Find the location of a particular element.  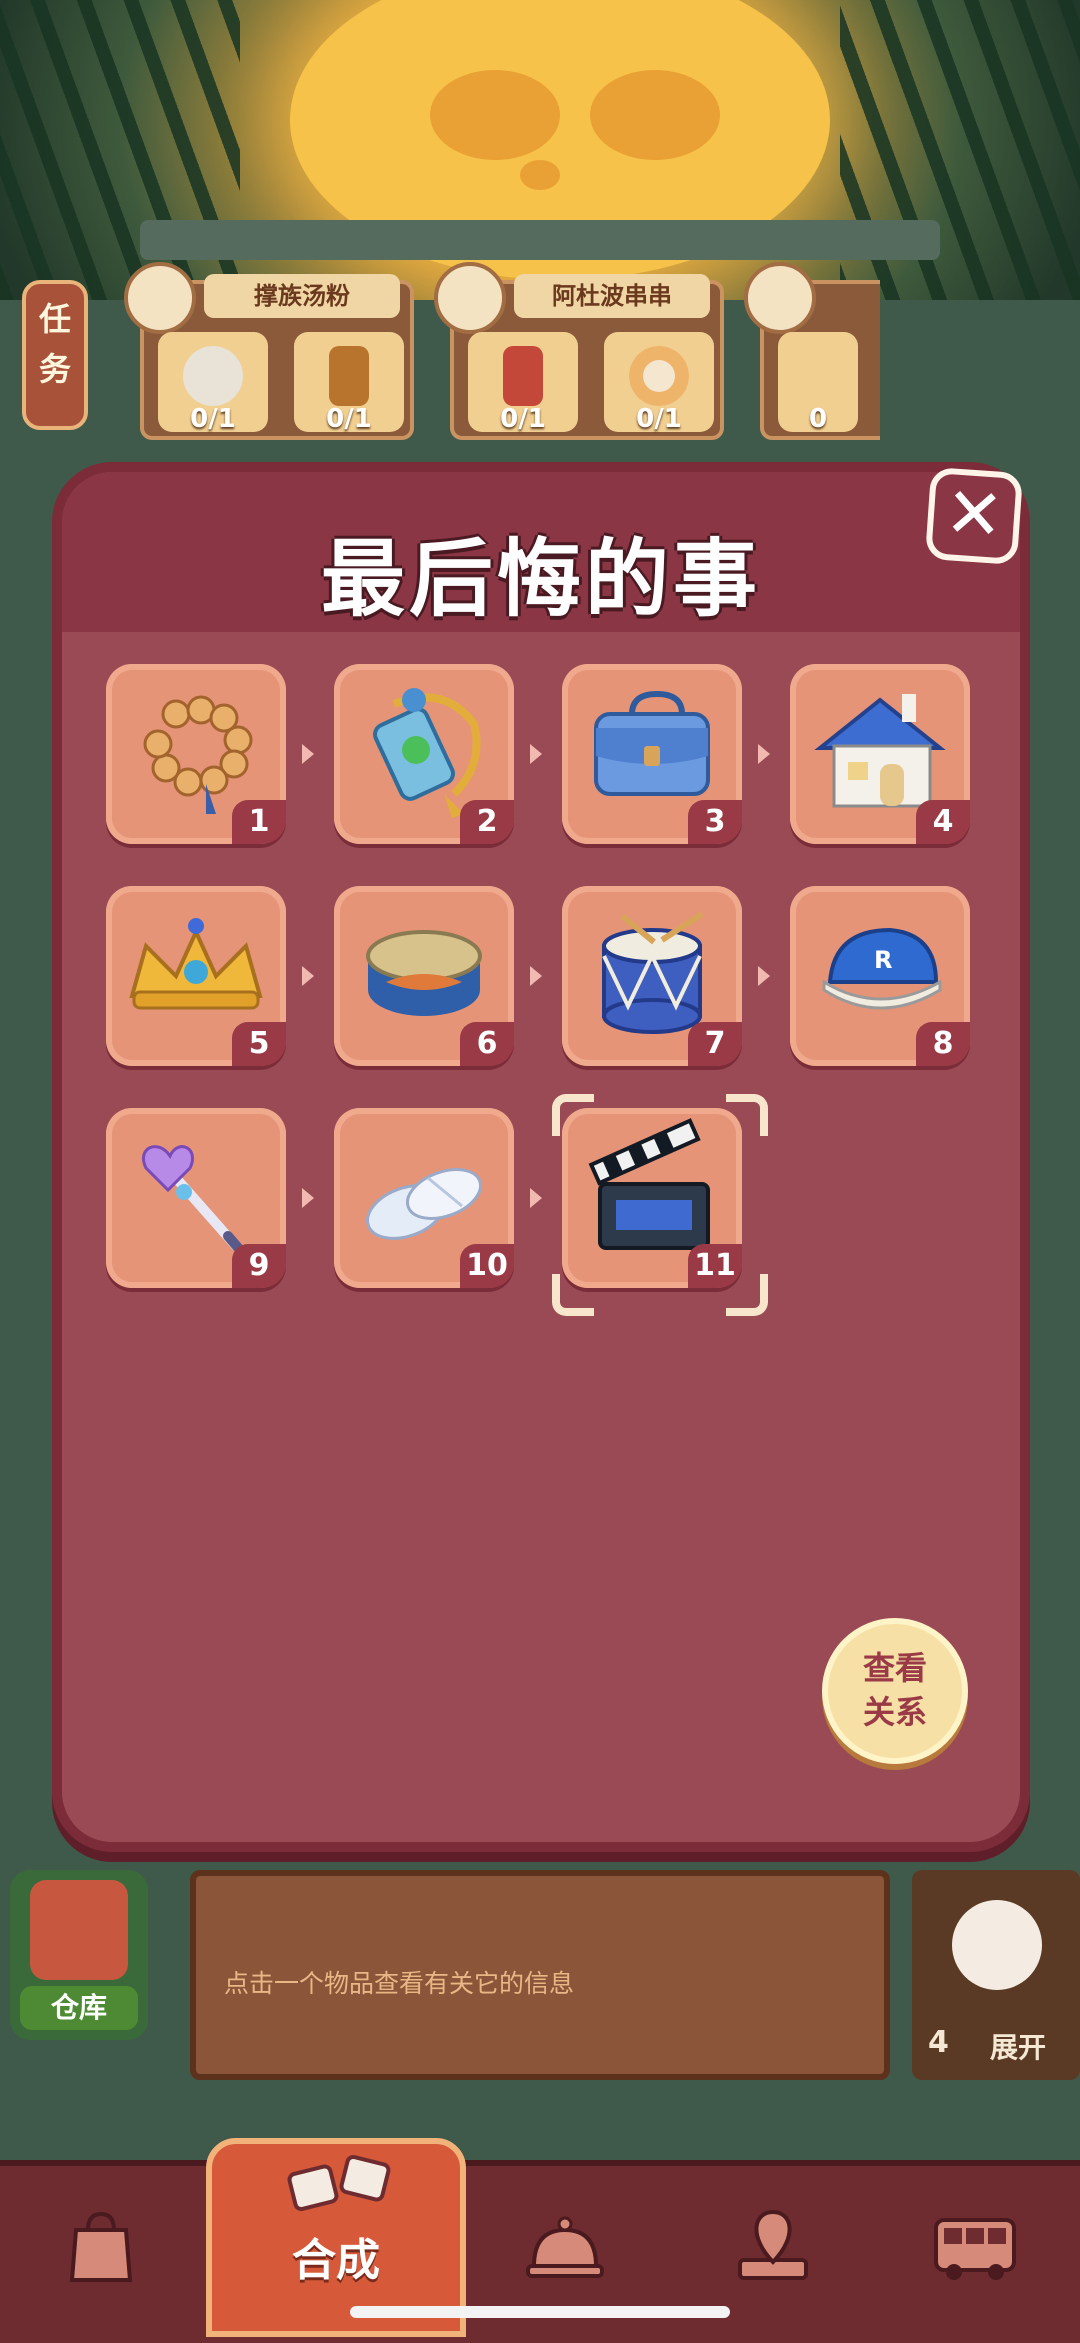

order-title: 阿杜波串串 is located at coordinates (612, 296).